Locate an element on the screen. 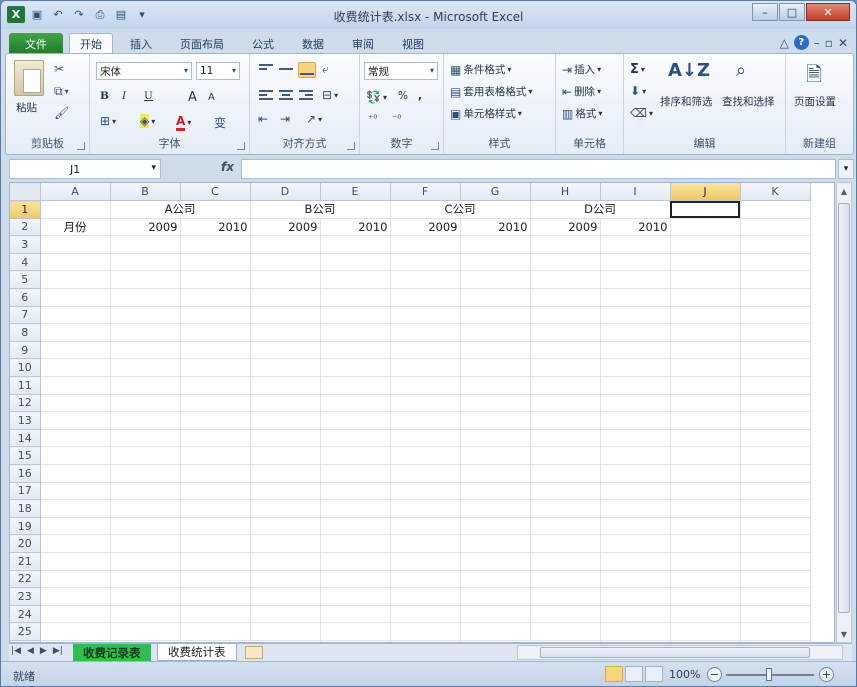 The width and height of the screenshot is (857, 687). column-header: D is located at coordinates (285, 192).